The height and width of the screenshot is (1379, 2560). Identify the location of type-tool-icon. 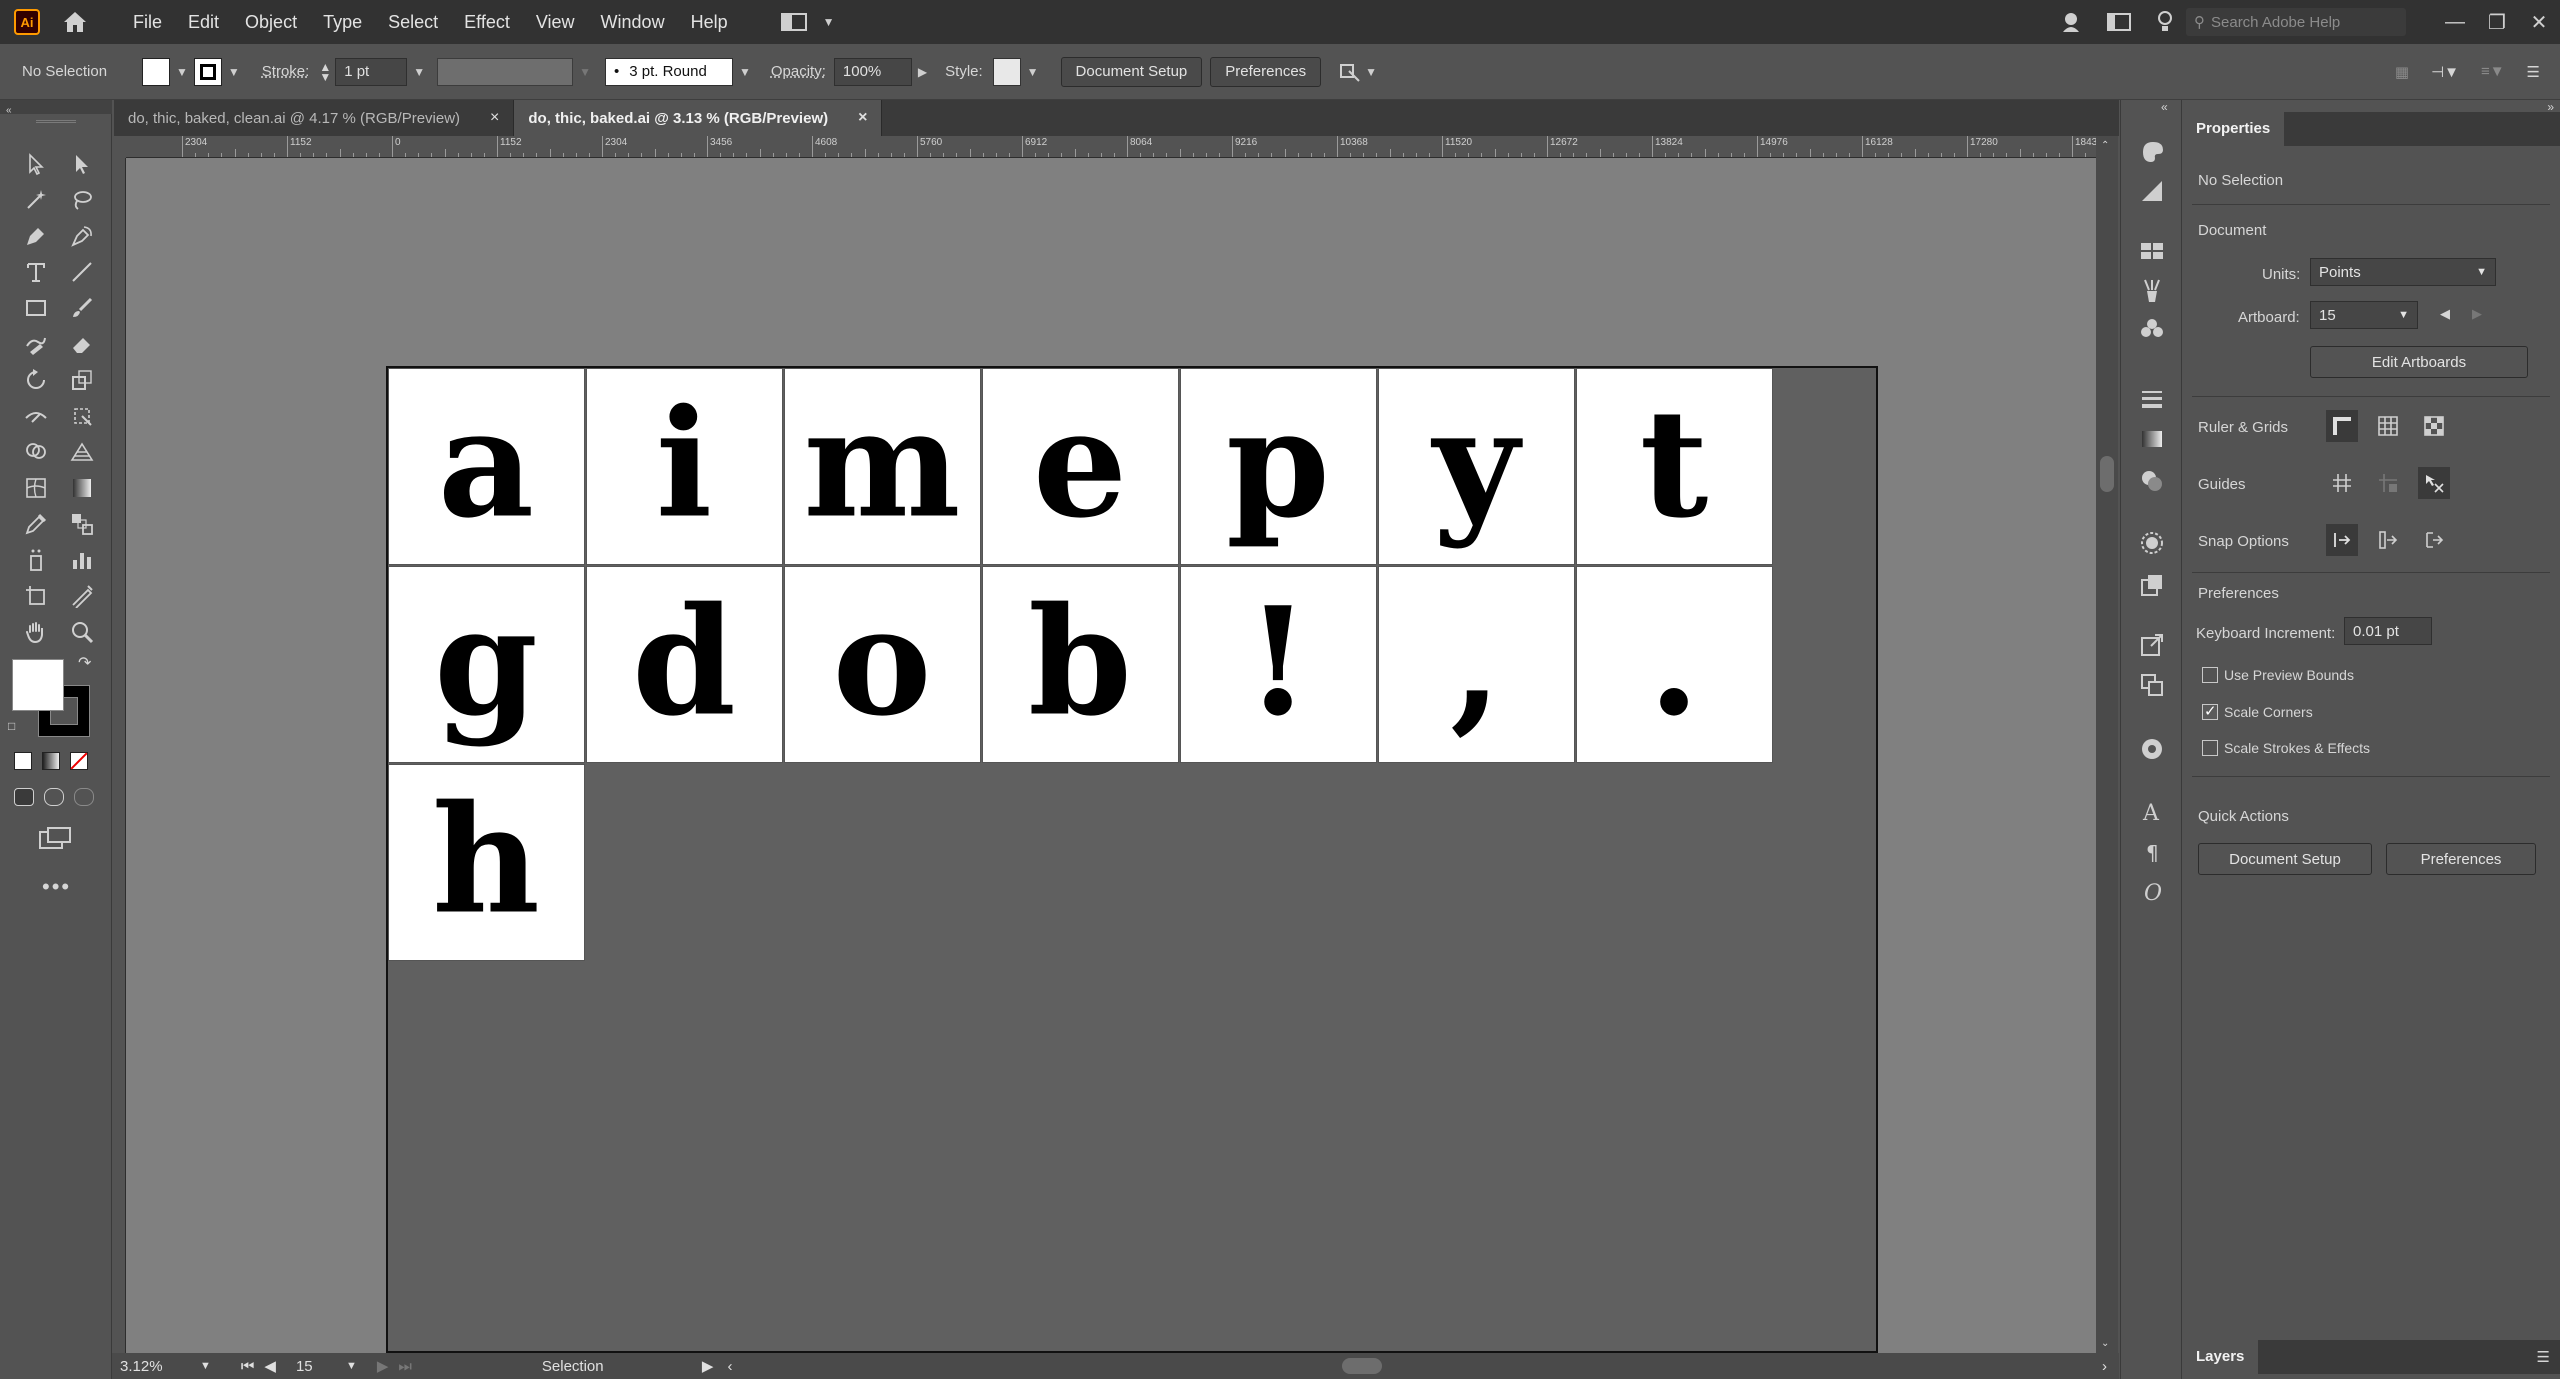
(36, 272).